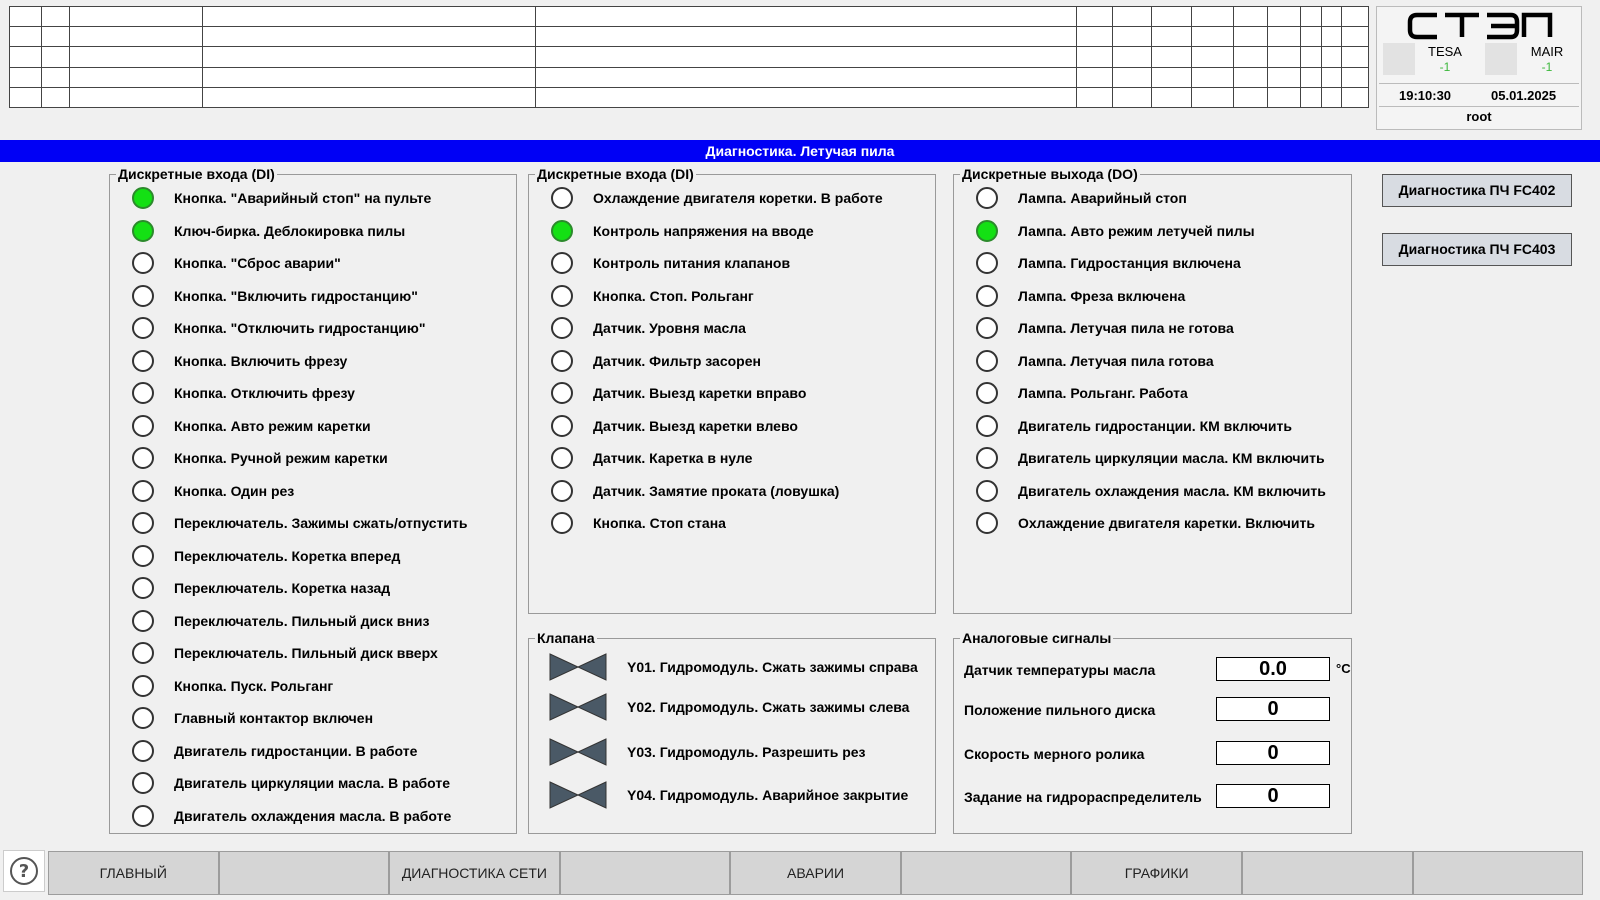 This screenshot has width=1600, height=900. What do you see at coordinates (673, 295) in the screenshot?
I see `di-mid-label: Кнопка. Стоп. Рольганг` at bounding box center [673, 295].